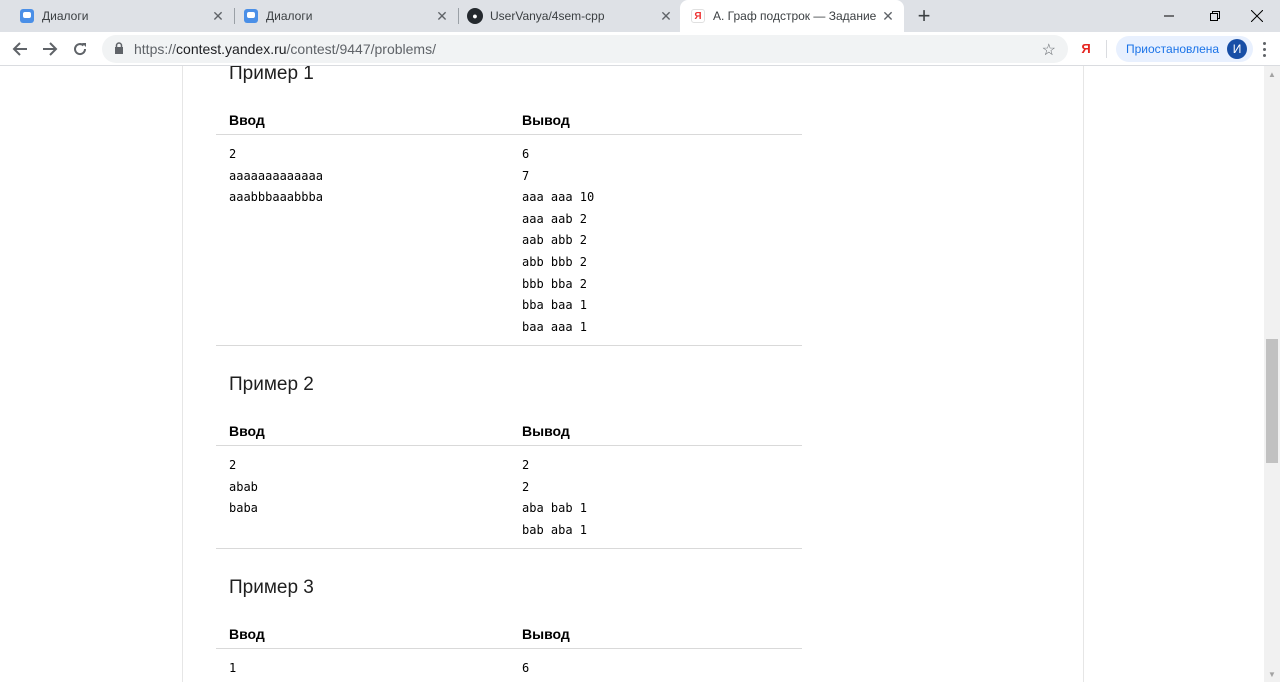  Describe the element at coordinates (271, 587) in the screenshot. I see `example-title: Пример 3` at that location.